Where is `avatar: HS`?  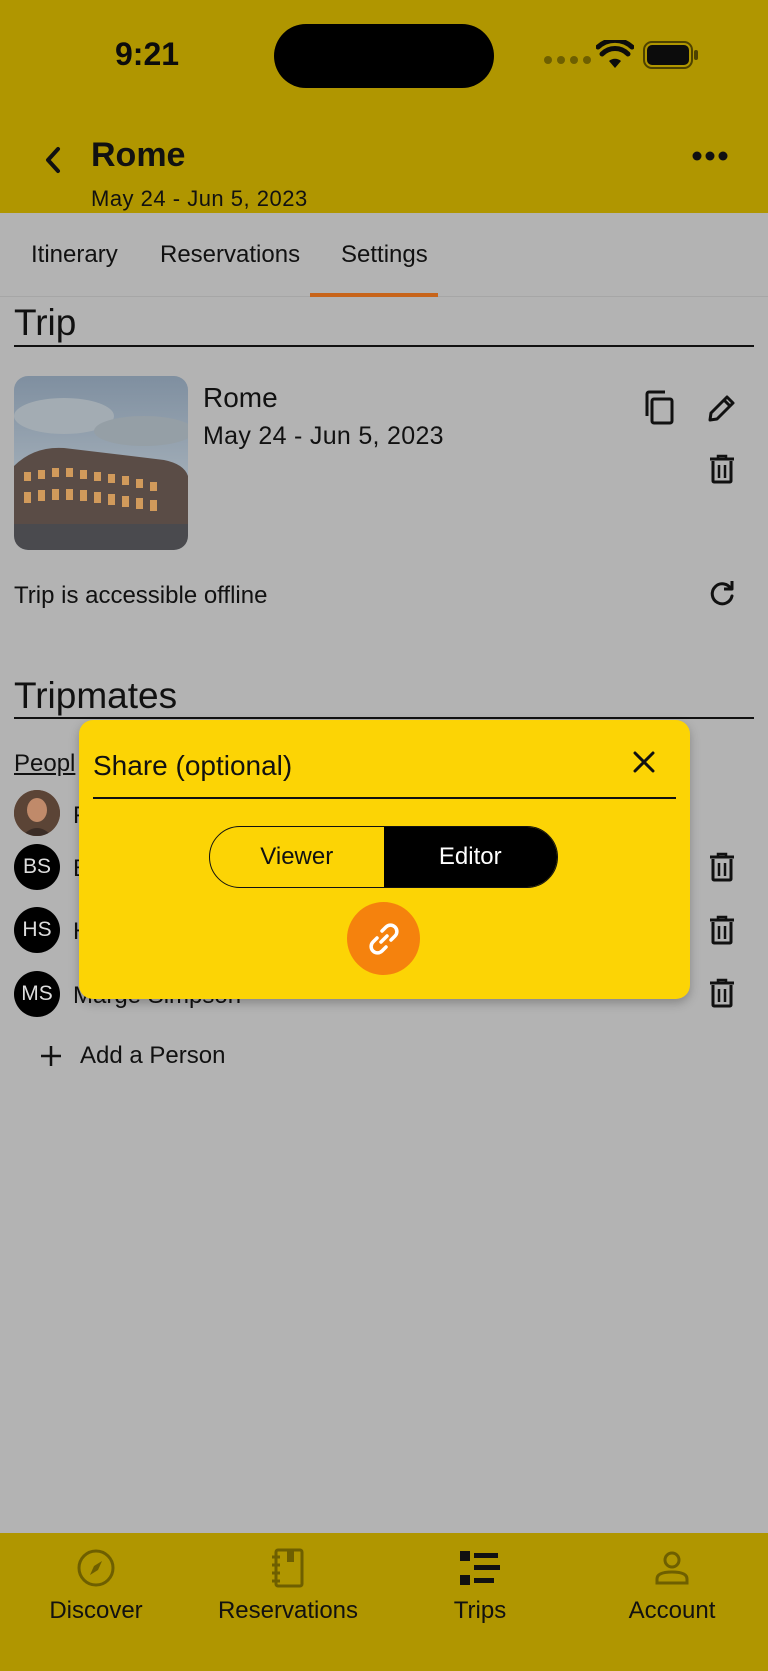 avatar: HS is located at coordinates (37, 930).